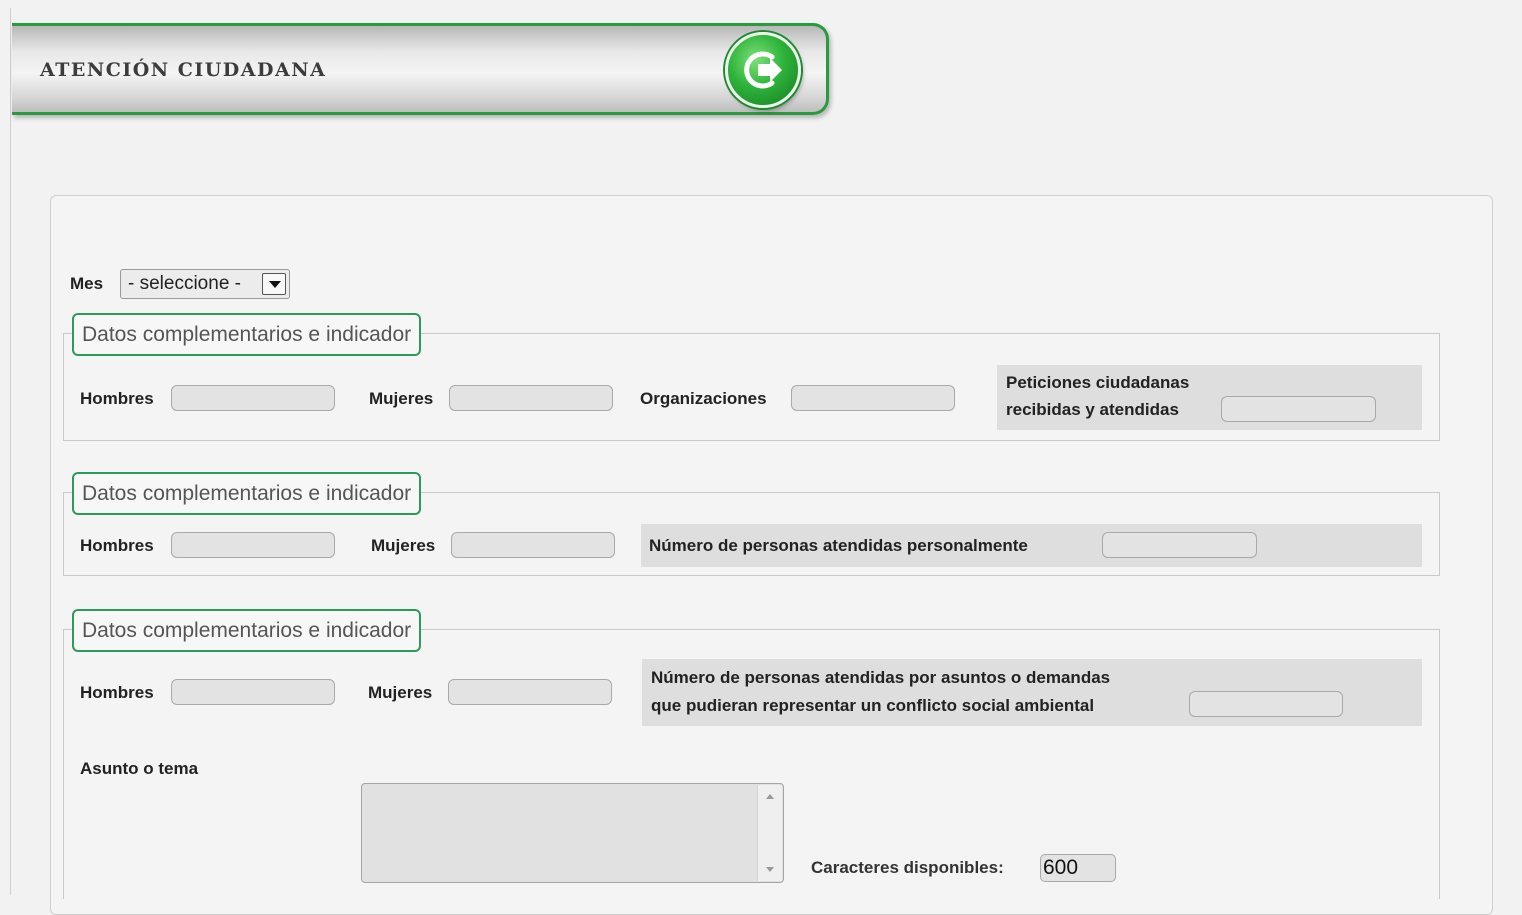 The width and height of the screenshot is (1522, 915). I want to click on chars-available-value: 600, so click(1078, 868).